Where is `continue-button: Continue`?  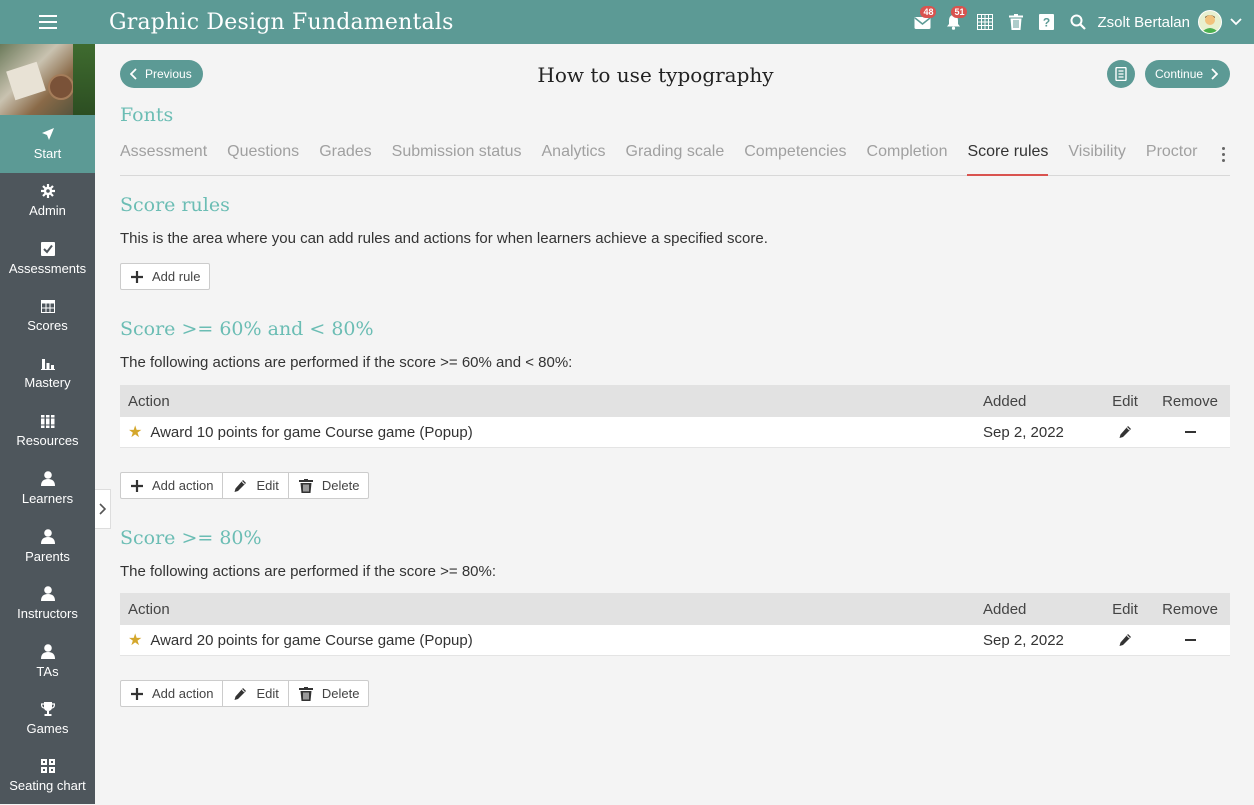
continue-button: Continue is located at coordinates (1187, 74).